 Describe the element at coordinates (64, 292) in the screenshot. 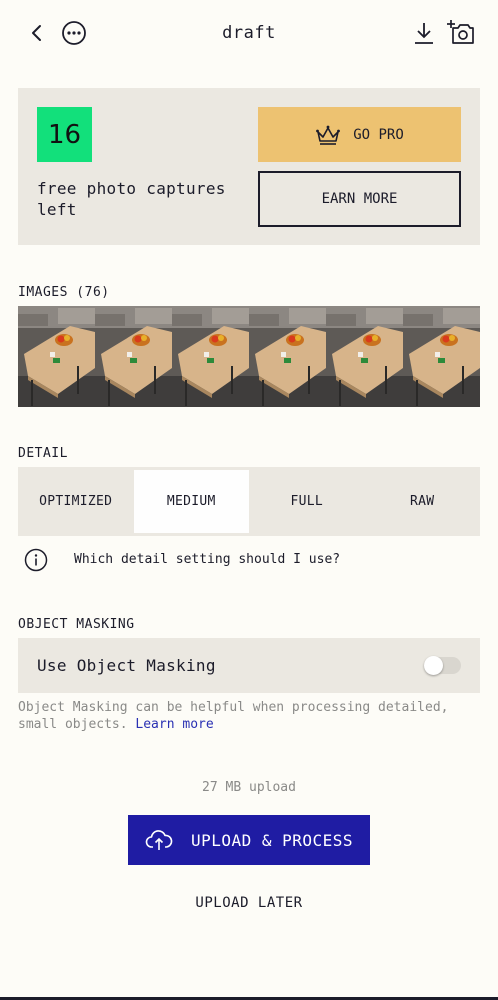

I see `images-section-label: IMAGES (76)` at that location.